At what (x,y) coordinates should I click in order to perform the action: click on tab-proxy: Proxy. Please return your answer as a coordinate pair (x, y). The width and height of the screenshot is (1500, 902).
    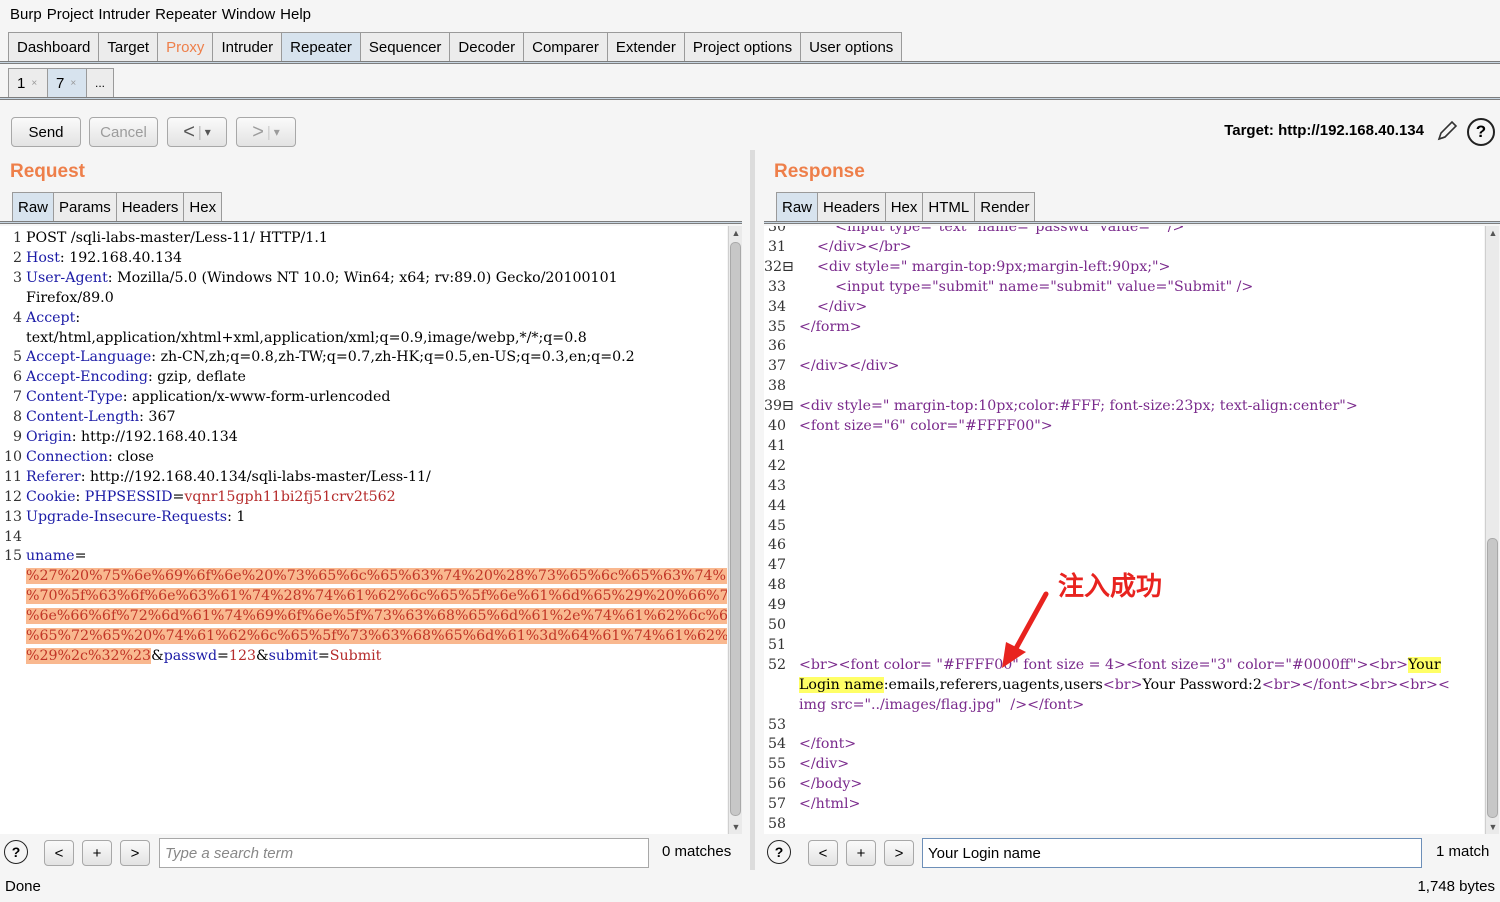
    Looking at the image, I should click on (185, 47).